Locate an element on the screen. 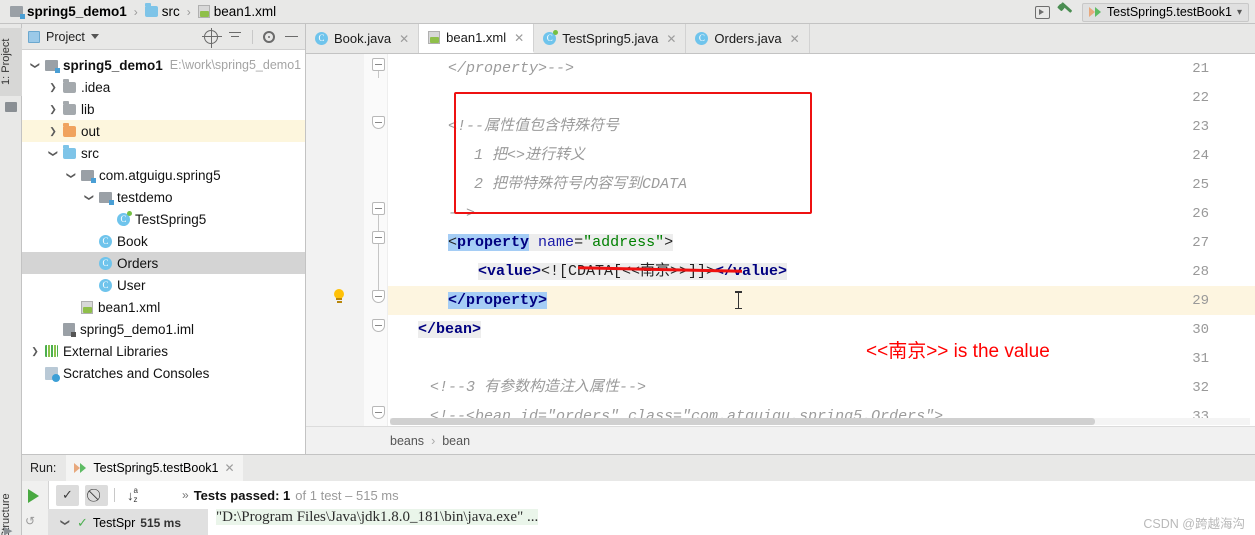 The width and height of the screenshot is (1255, 535). show-ignored-toggle: ⃠ is located at coordinates (96, 495).